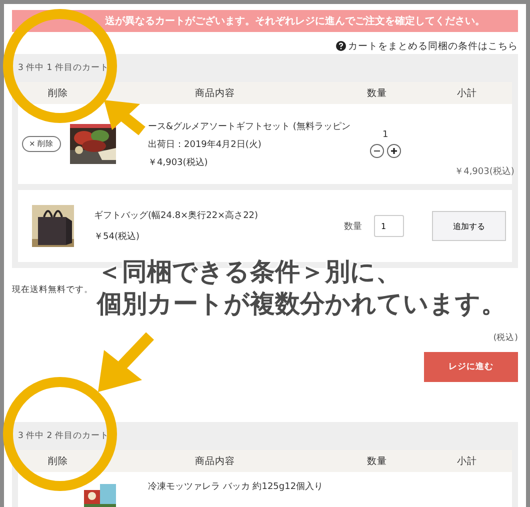 The image size is (530, 507). I want to click on plus-button, so click(393, 151).